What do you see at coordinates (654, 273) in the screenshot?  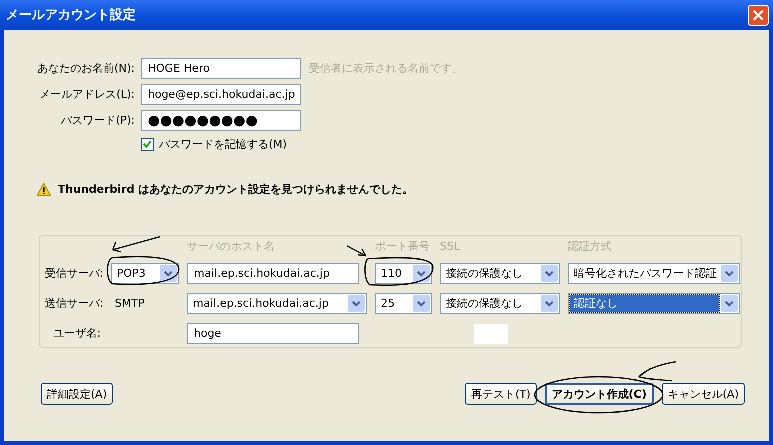 I see `dropdown: 暗号化されたパスワード認証` at bounding box center [654, 273].